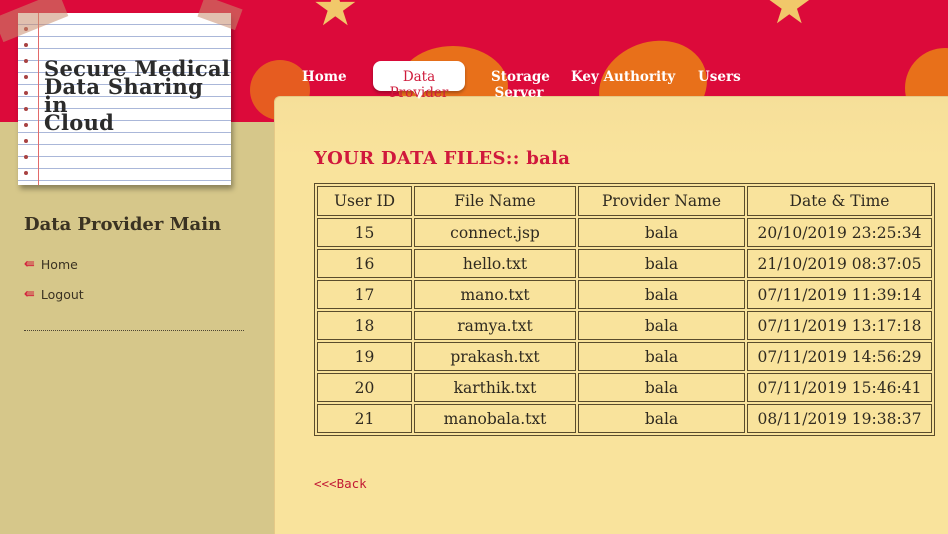  I want to click on paper-margin-line, so click(38, 99).